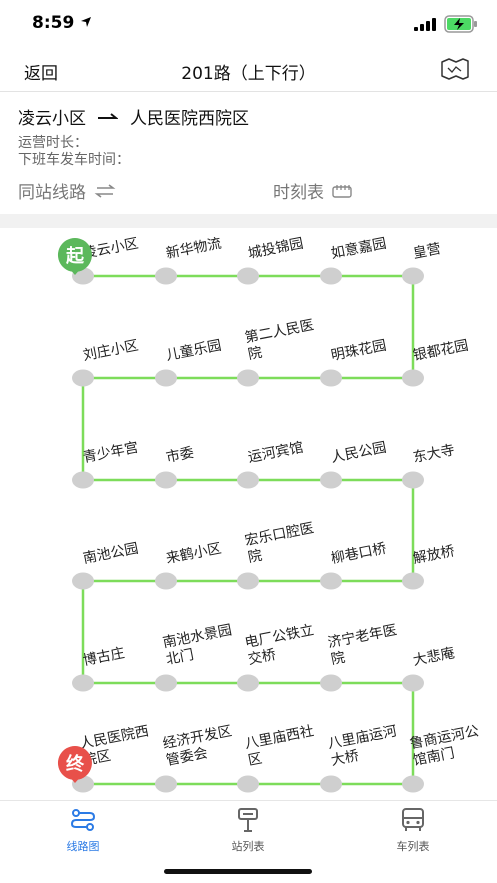 The width and height of the screenshot is (497, 883). What do you see at coordinates (248, 23) in the screenshot?
I see `status-bar: 8:59` at bounding box center [248, 23].